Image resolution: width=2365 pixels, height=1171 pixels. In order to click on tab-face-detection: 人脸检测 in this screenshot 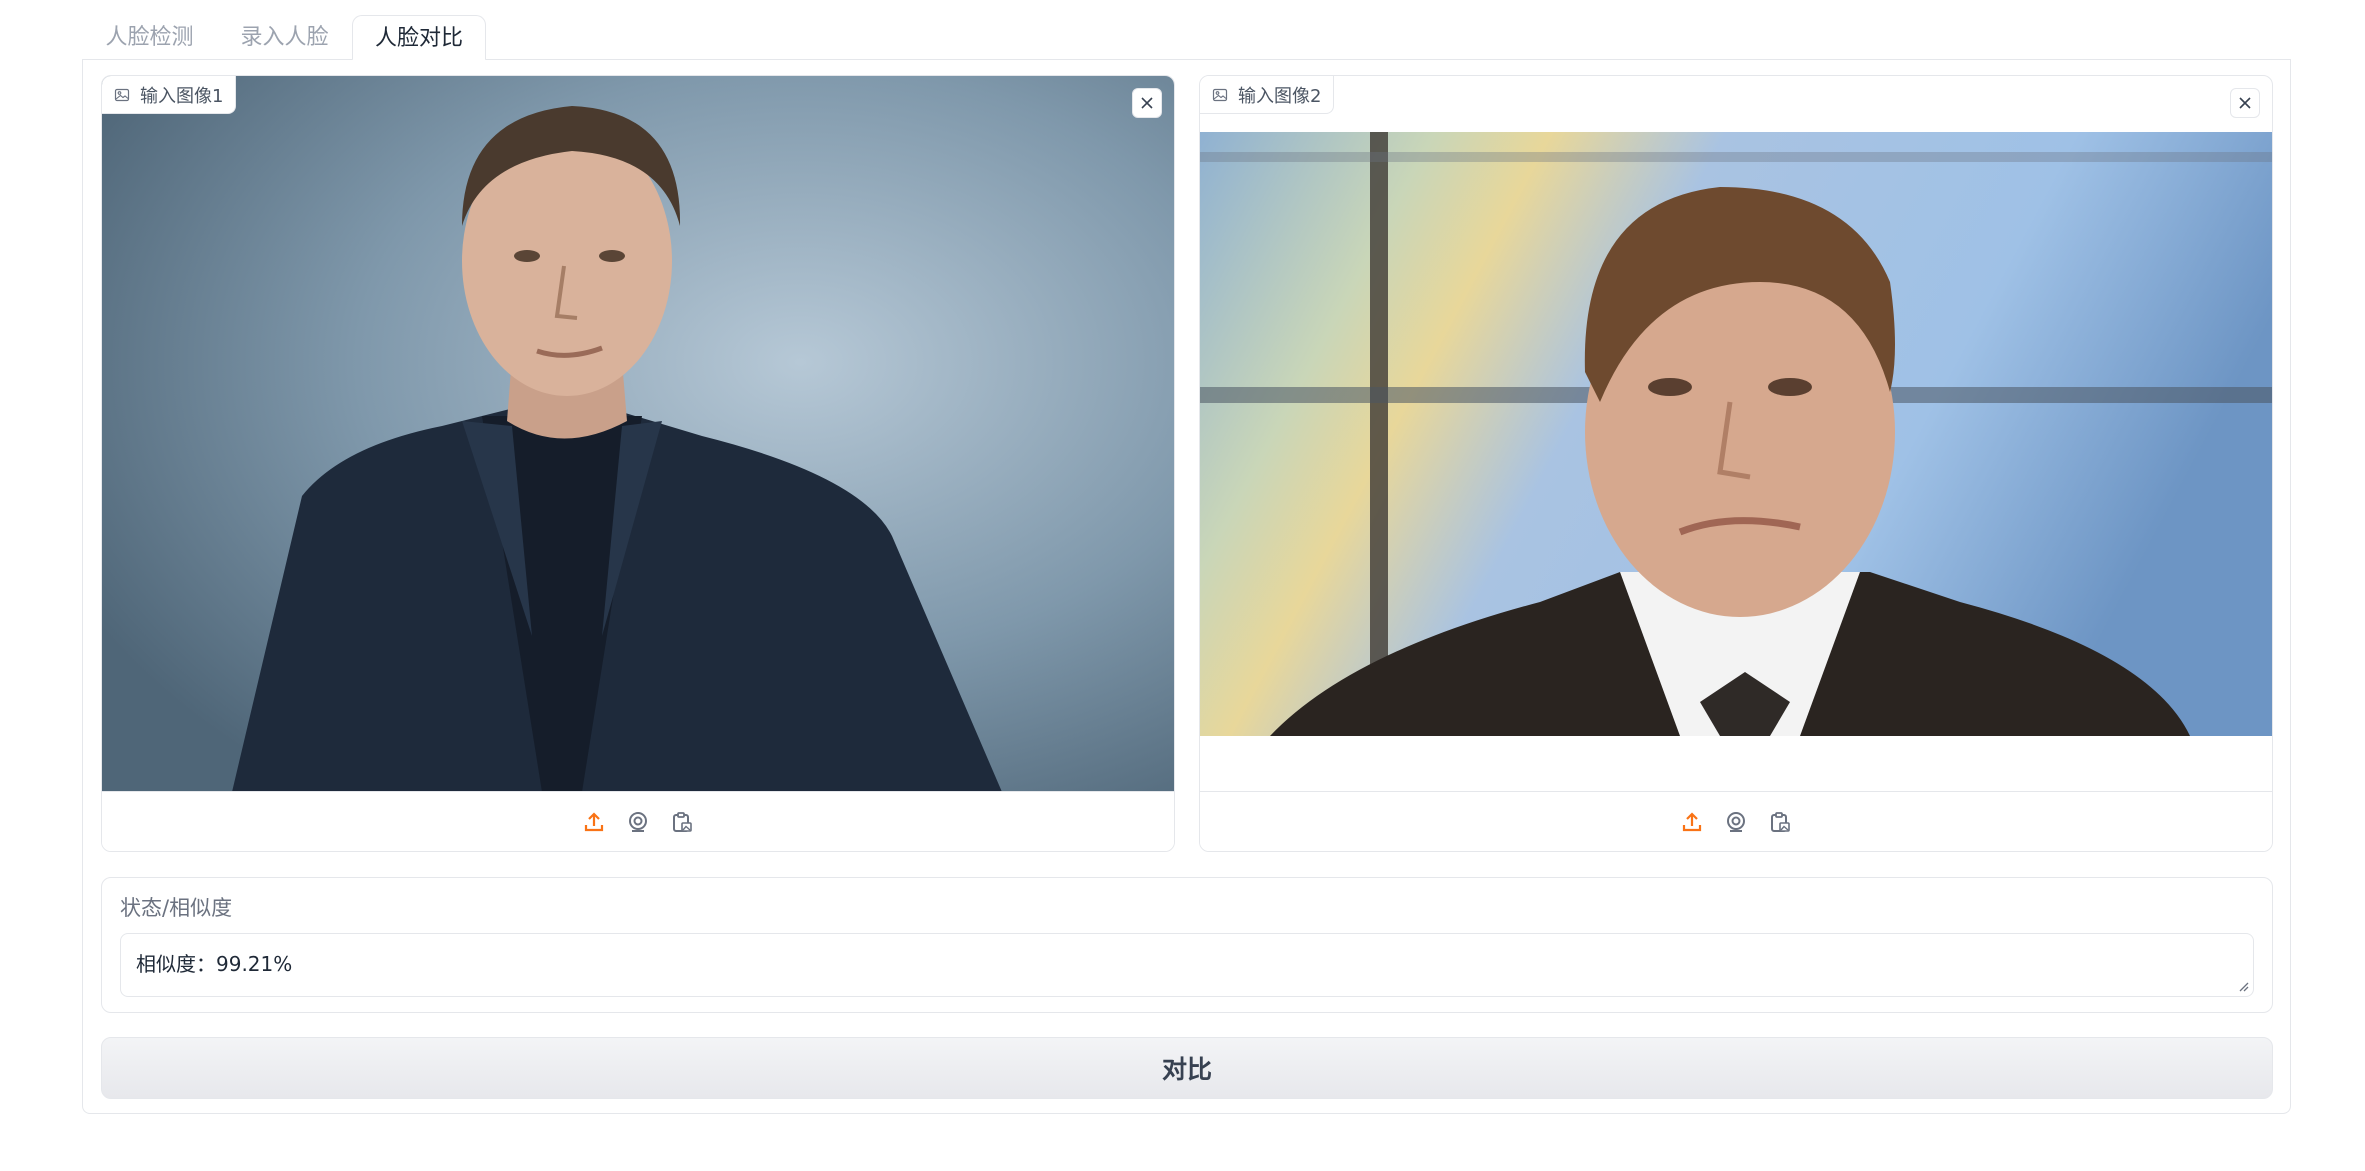, I will do `click(149, 38)`.